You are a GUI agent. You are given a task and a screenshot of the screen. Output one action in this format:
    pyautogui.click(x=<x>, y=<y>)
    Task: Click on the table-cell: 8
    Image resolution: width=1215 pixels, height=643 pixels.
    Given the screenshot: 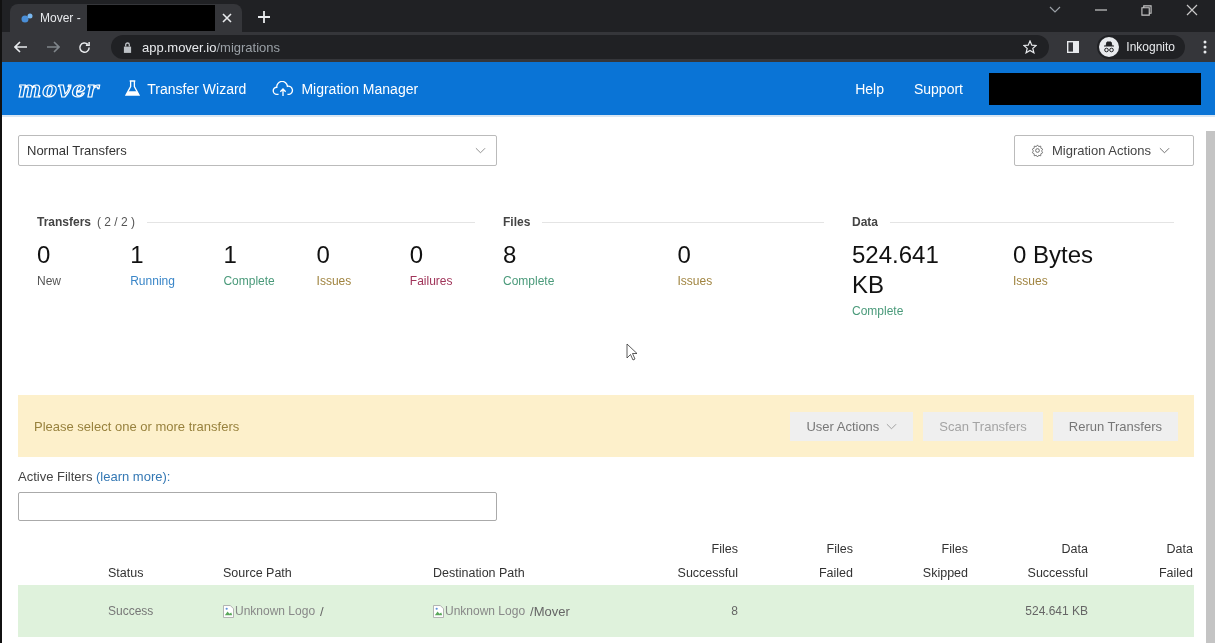 What is the action you would take?
    pyautogui.click(x=734, y=611)
    